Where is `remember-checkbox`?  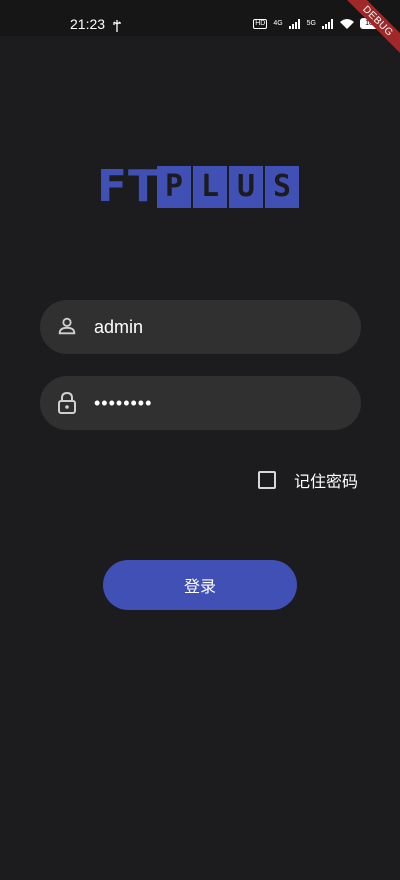 remember-checkbox is located at coordinates (267, 480).